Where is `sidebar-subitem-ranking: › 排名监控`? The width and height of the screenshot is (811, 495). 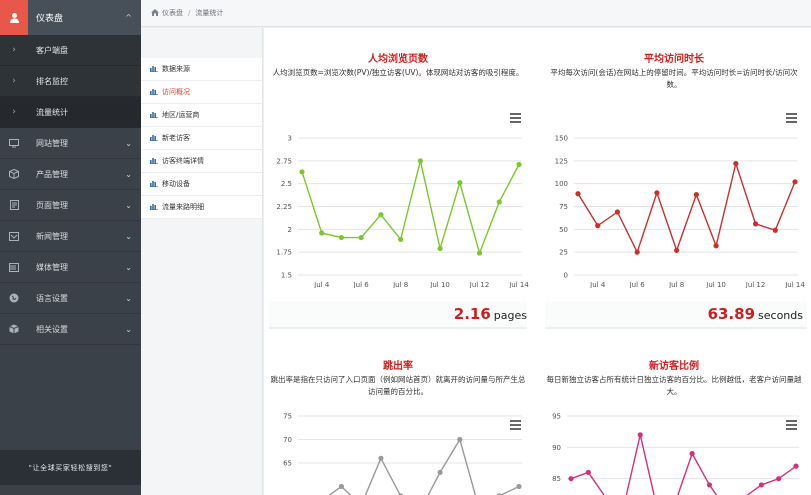
sidebar-subitem-ranking: › 排名监控 is located at coordinates (70, 81).